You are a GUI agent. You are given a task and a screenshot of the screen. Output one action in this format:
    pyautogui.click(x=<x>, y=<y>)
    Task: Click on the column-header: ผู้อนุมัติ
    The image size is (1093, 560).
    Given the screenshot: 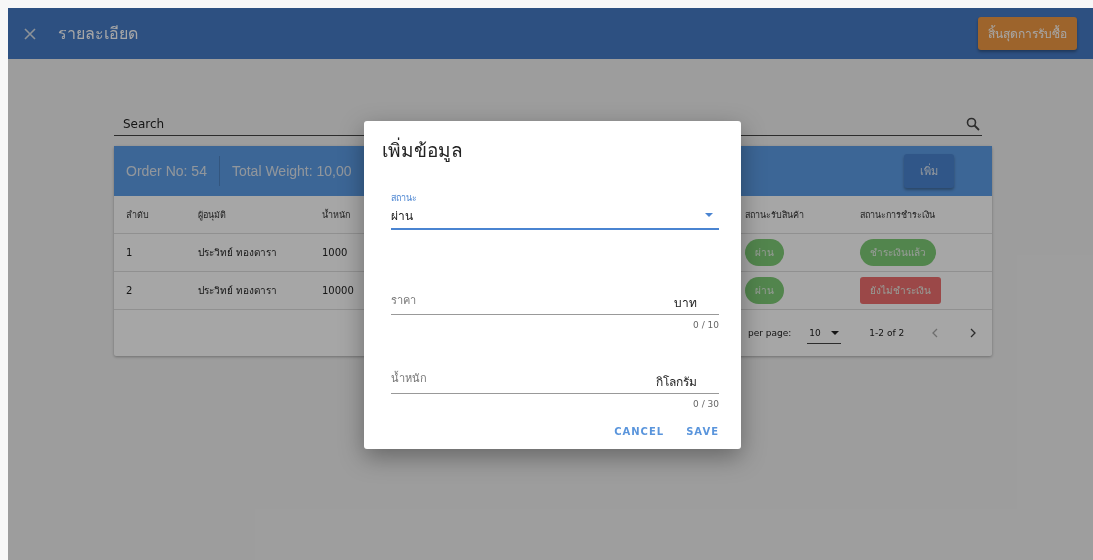 What is the action you would take?
    pyautogui.click(x=212, y=215)
    